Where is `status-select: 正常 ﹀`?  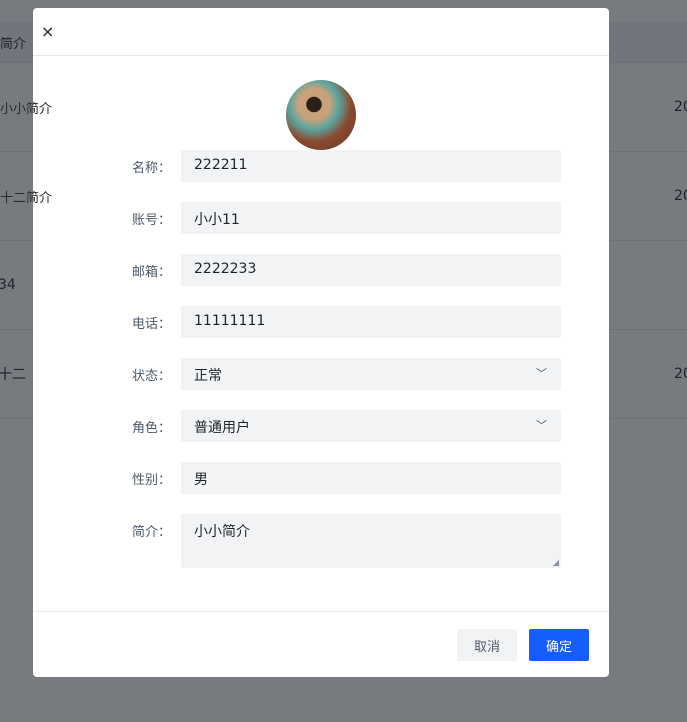
status-select: 正常 ﹀ is located at coordinates (371, 374).